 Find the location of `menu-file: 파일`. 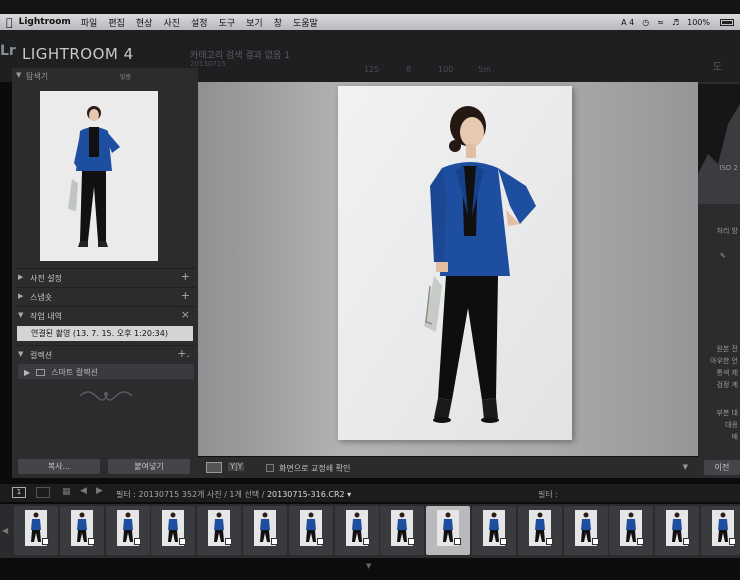

menu-file: 파일 is located at coordinates (89, 22).